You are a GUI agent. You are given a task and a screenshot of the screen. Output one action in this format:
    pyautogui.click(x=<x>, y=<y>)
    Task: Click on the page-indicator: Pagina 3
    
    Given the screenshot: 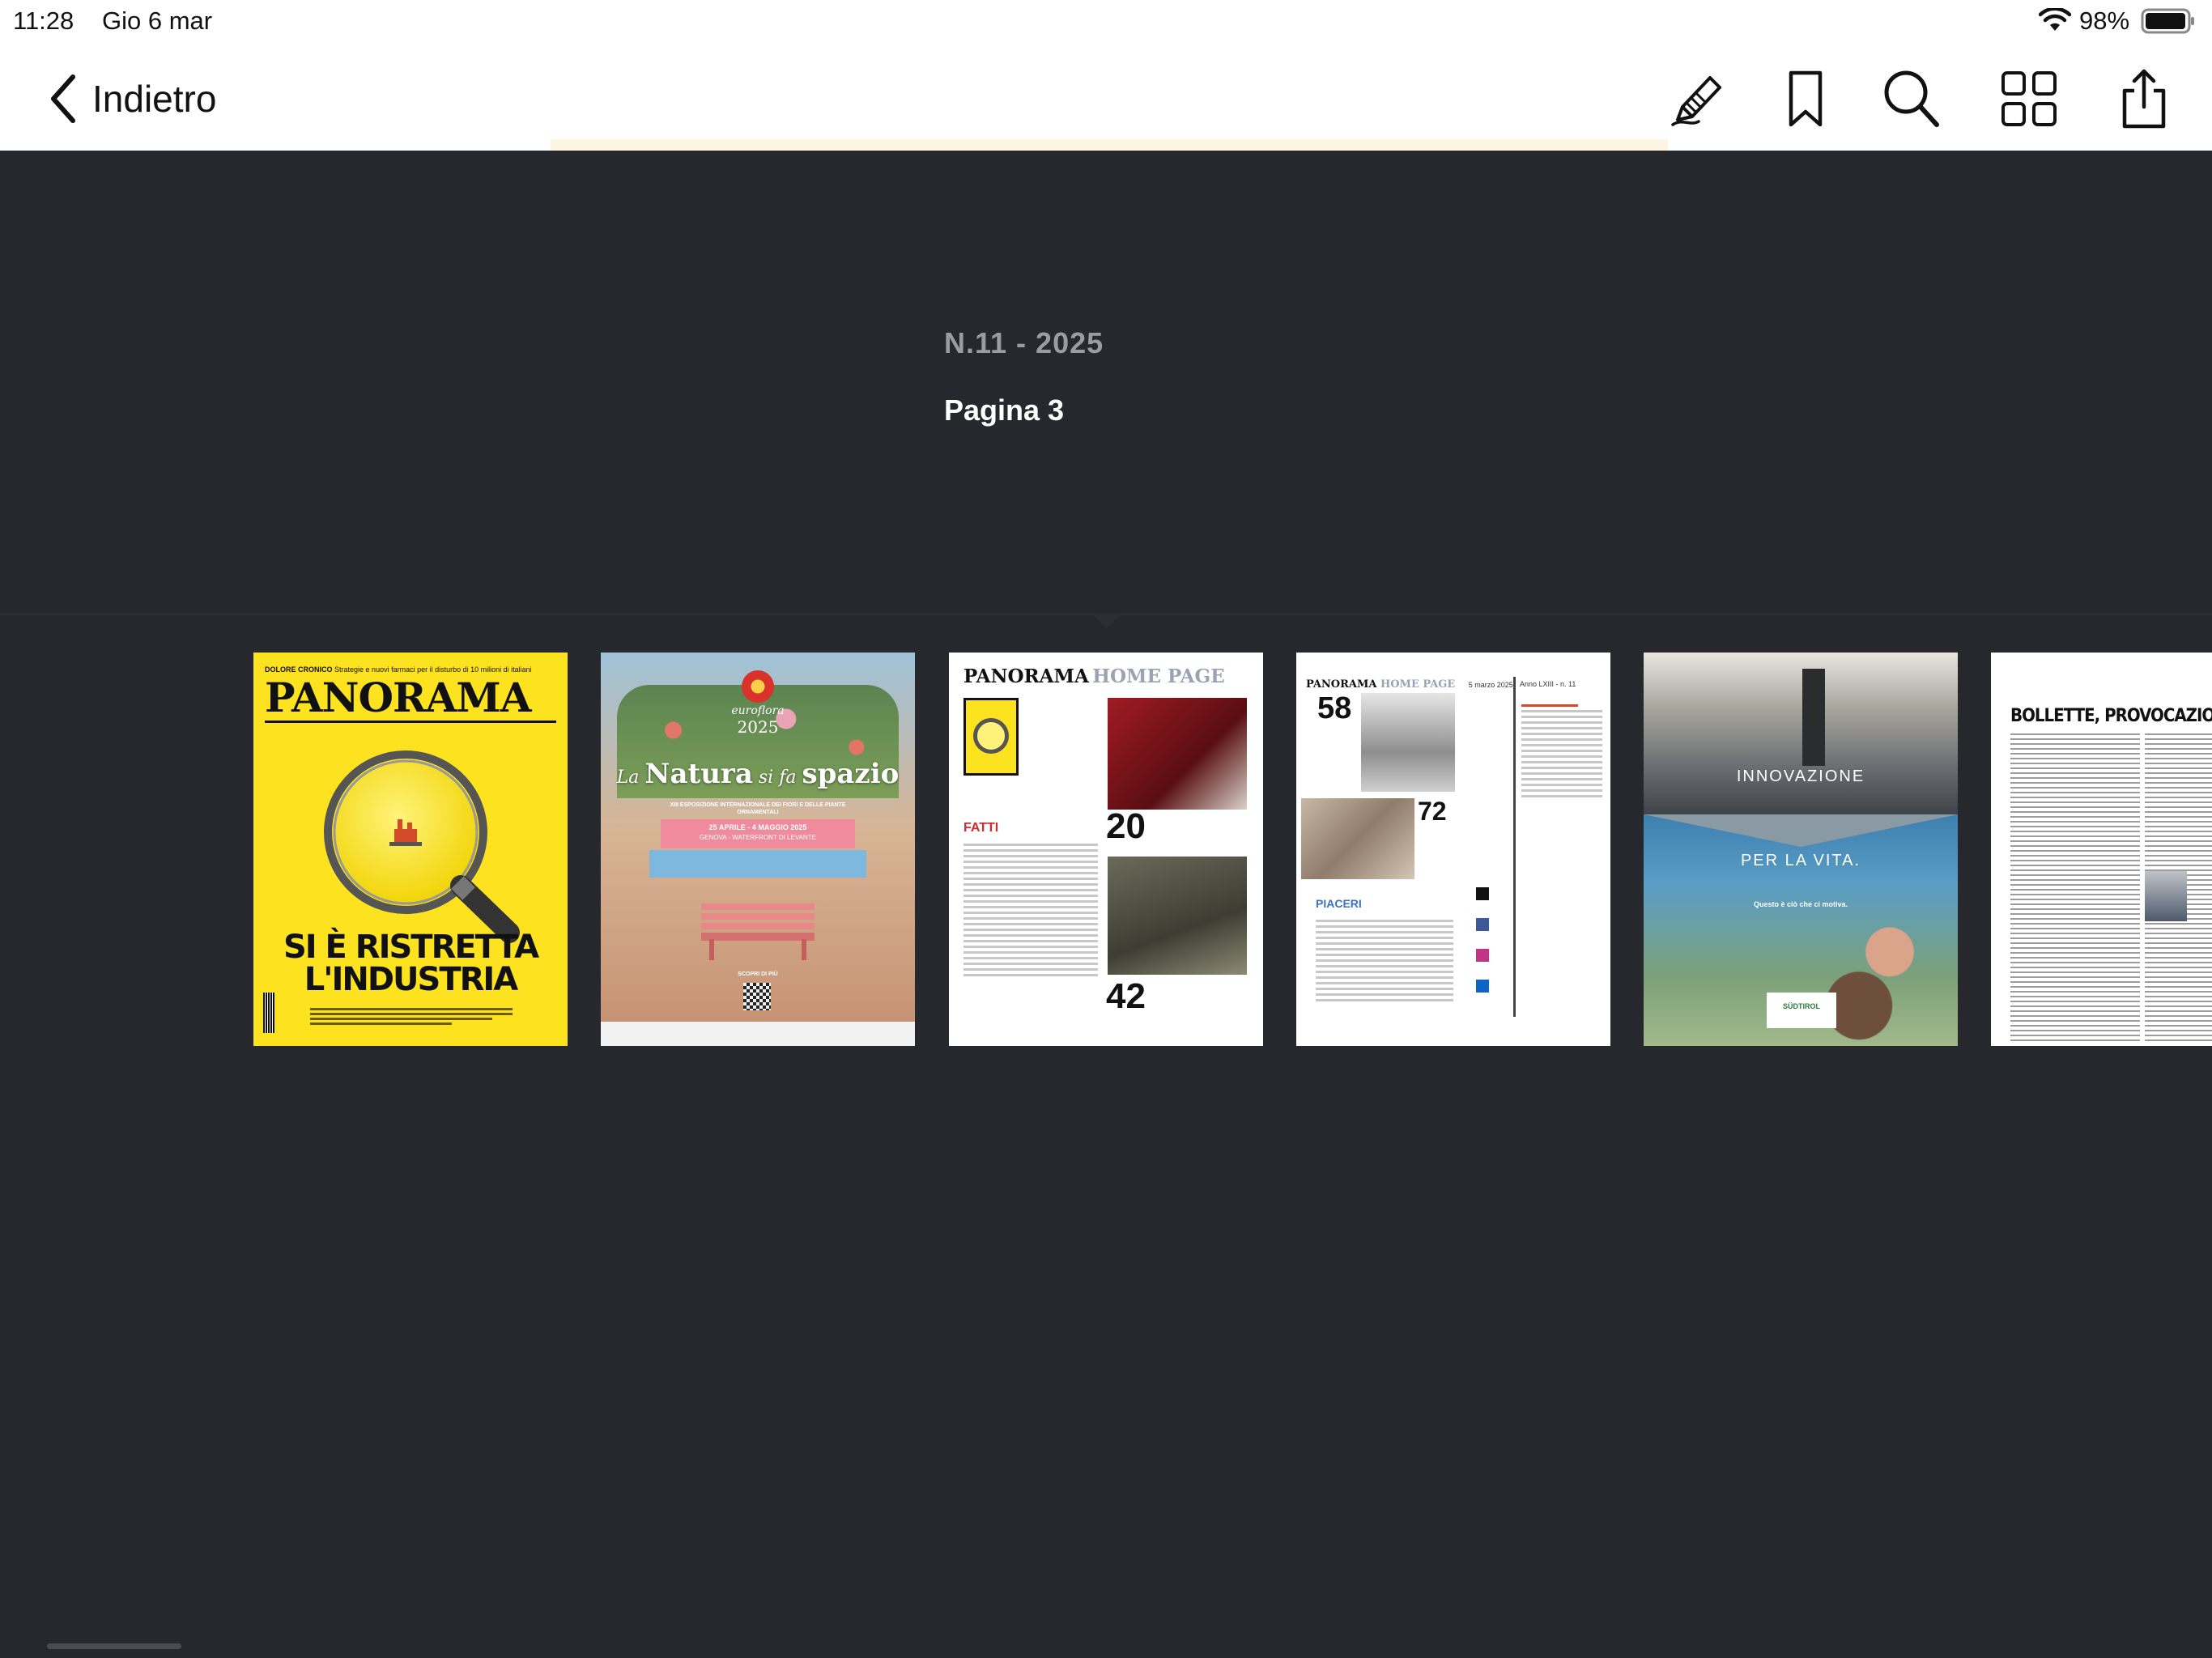 What is the action you would take?
    pyautogui.click(x=1004, y=410)
    